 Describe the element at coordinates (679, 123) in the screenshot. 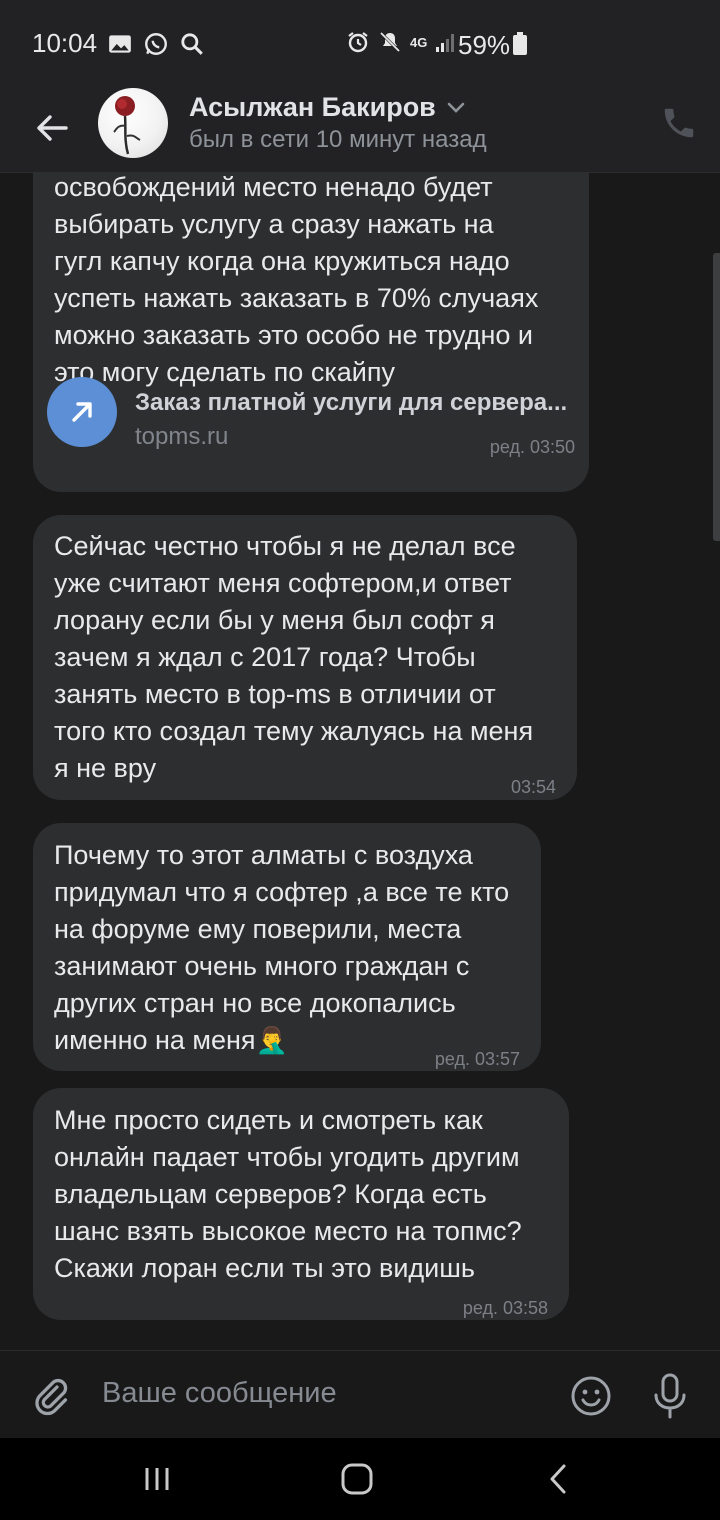

I see `phone-call-icon` at that location.